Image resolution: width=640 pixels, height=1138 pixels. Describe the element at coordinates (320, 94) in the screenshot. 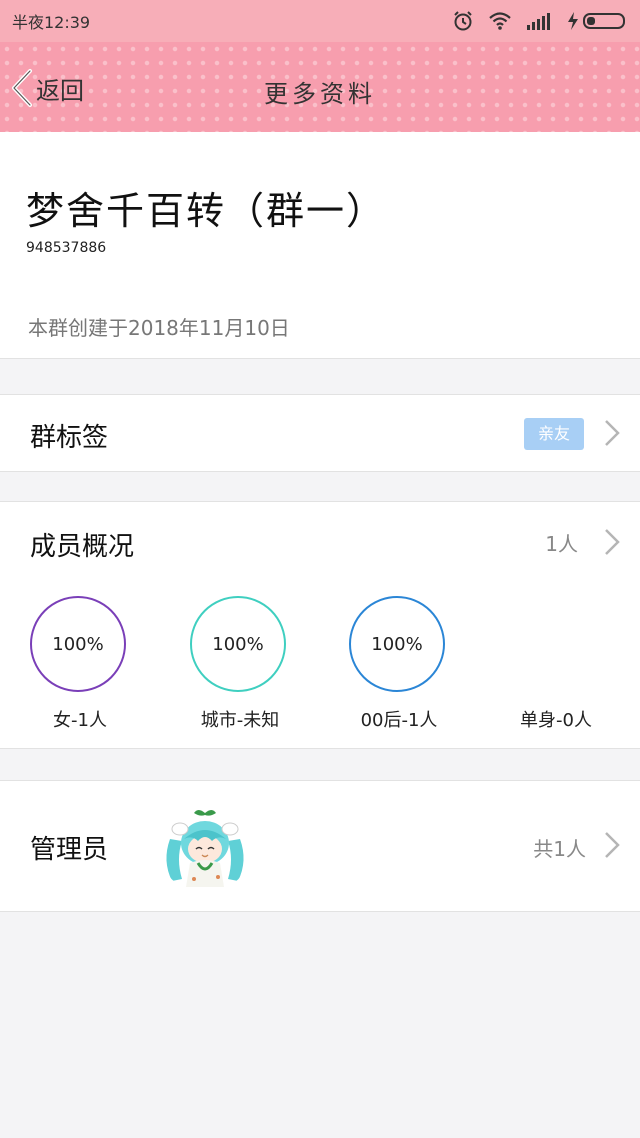

I see `page-title: 更多资料` at that location.